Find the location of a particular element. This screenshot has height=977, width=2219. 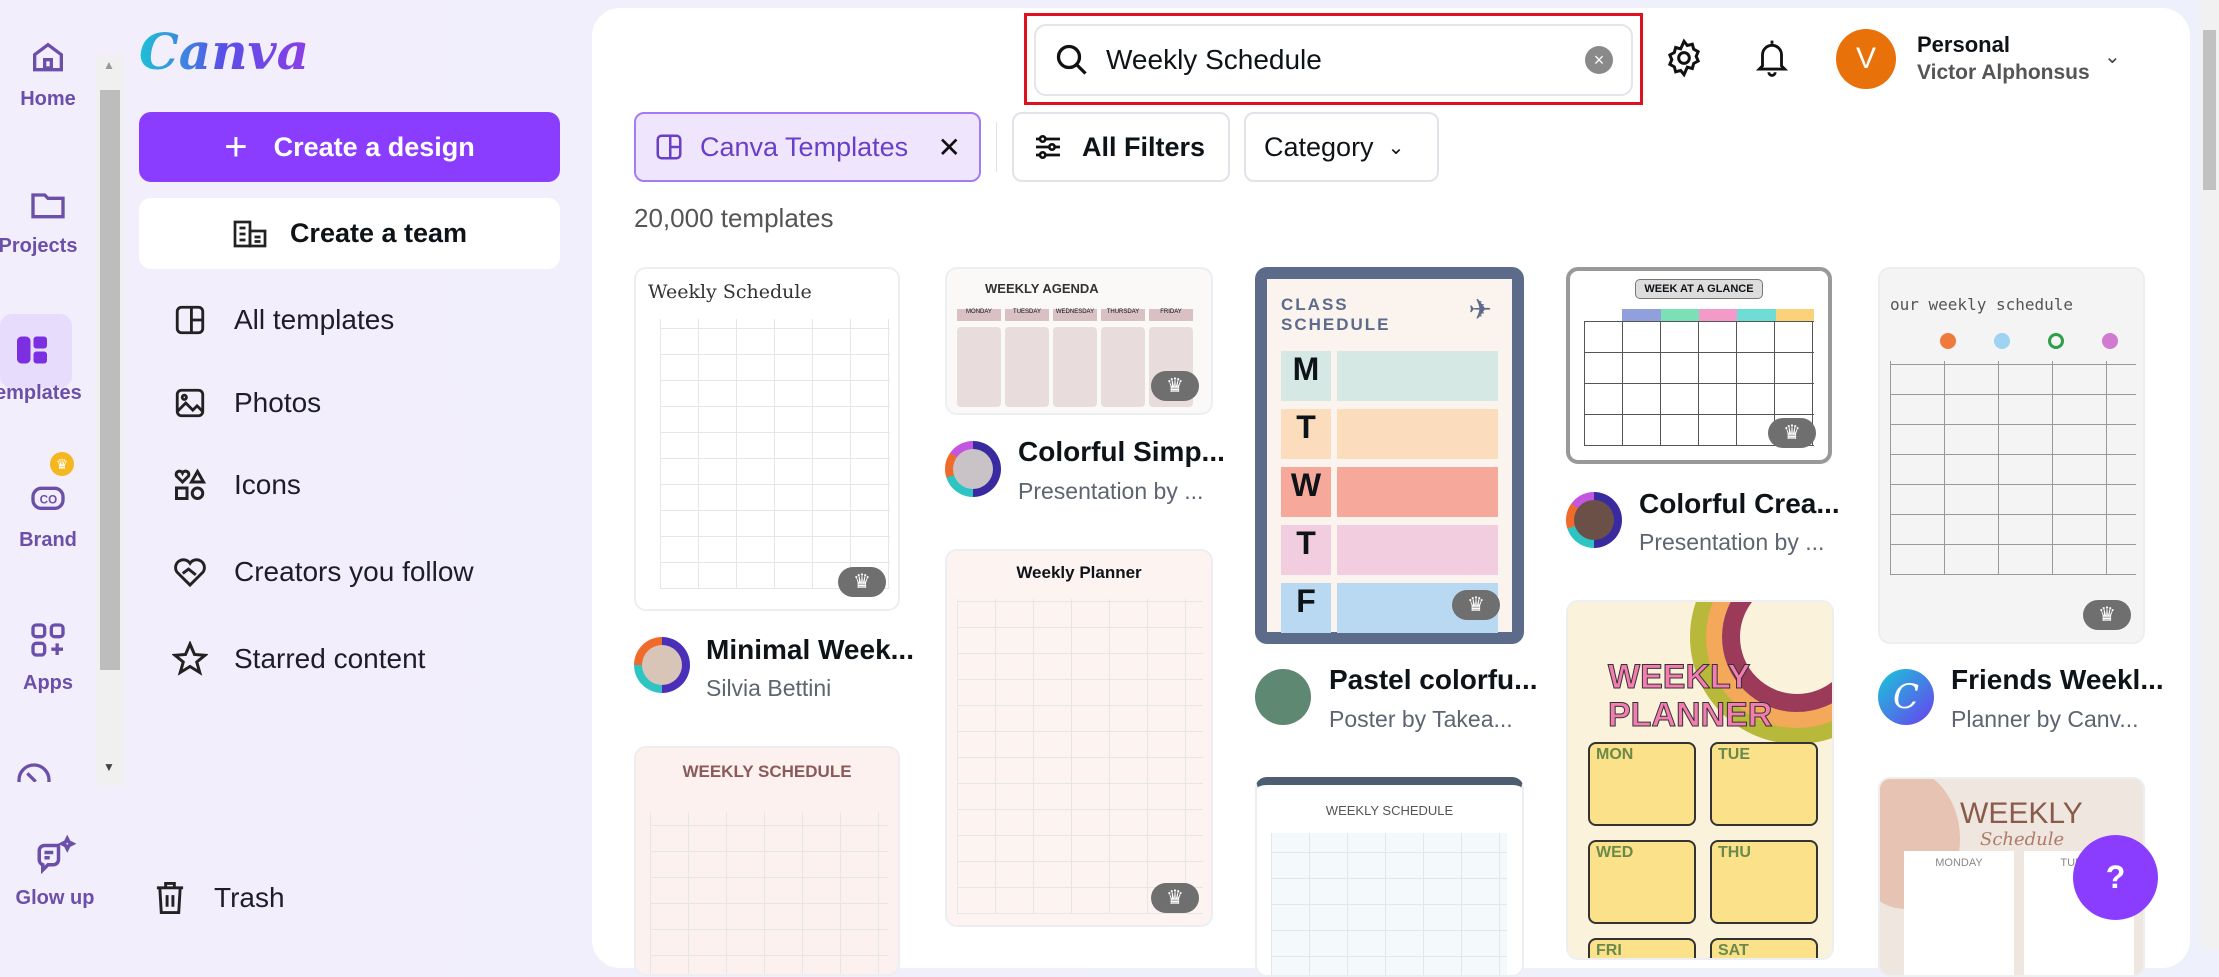

thumb-title: our weekly schedule is located at coordinates (1982, 304).